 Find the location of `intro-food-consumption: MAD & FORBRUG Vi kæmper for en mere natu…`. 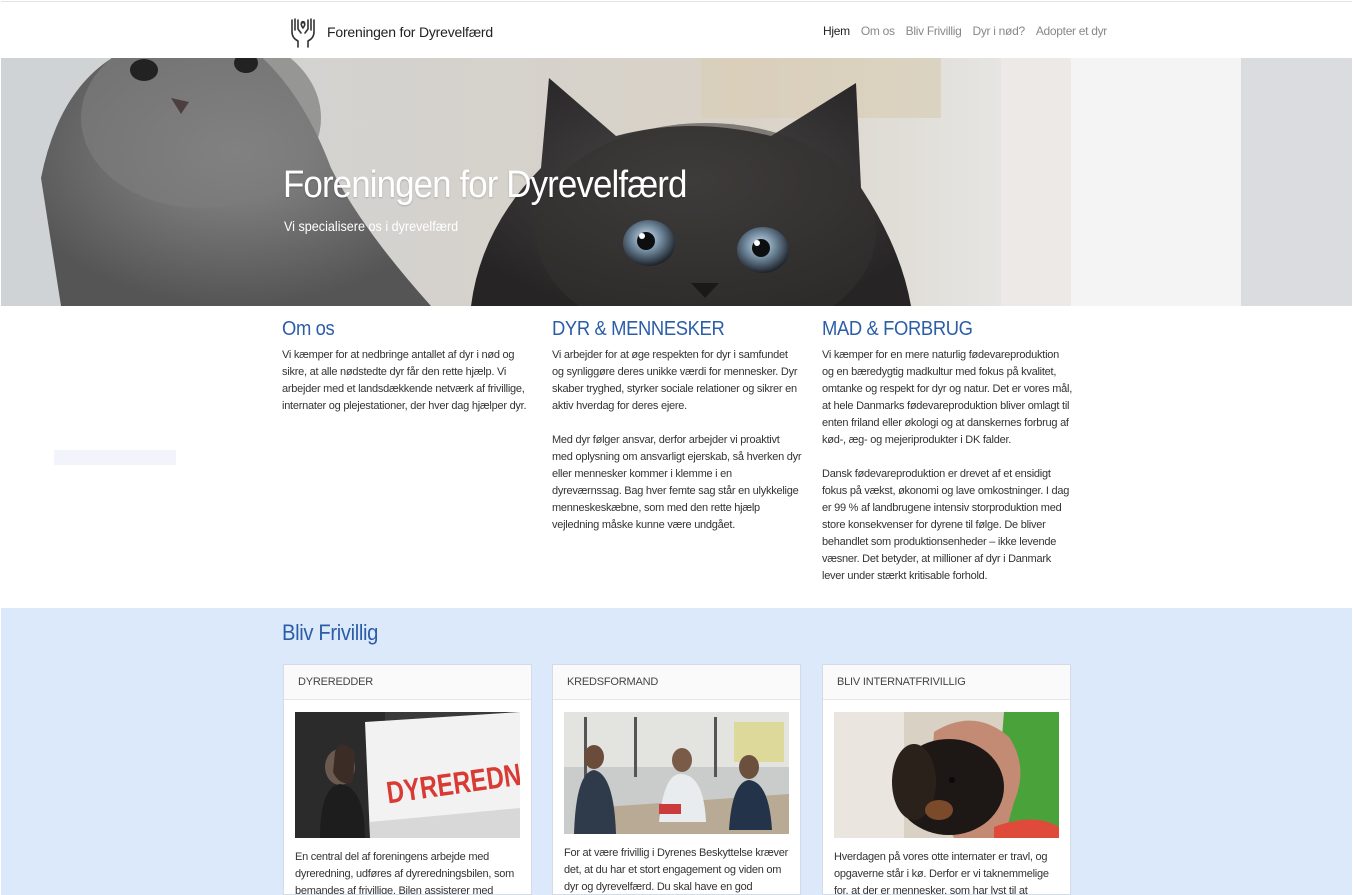

intro-food-consumption: MAD & FORBRUG Vi kæmper for en mere natu… is located at coordinates (947, 460).